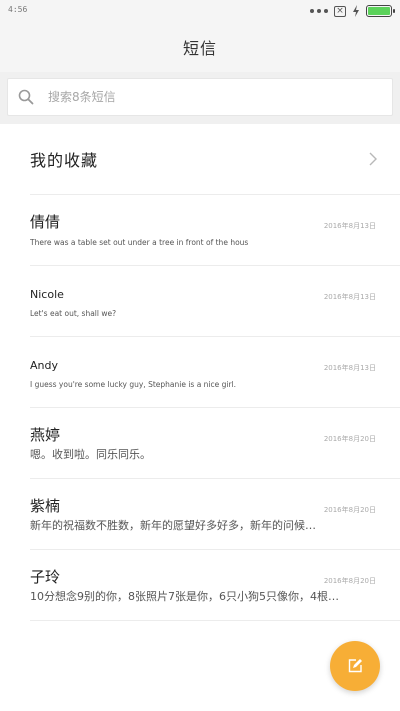 Image resolution: width=400 pixels, height=711 pixels. Describe the element at coordinates (73, 313) in the screenshot. I see `message-preview: Let's eat out, shall we?` at that location.